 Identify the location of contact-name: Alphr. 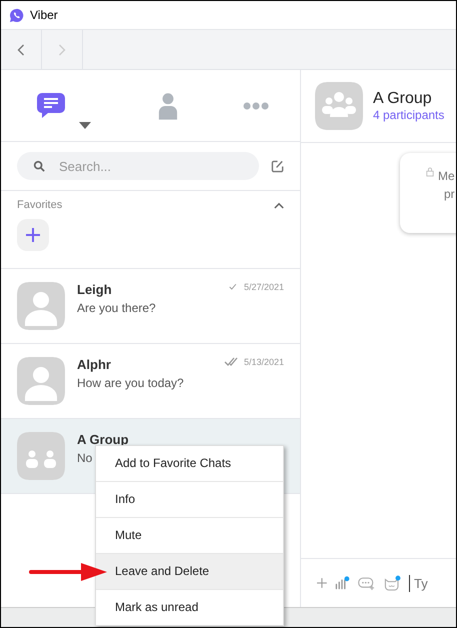
(94, 364).